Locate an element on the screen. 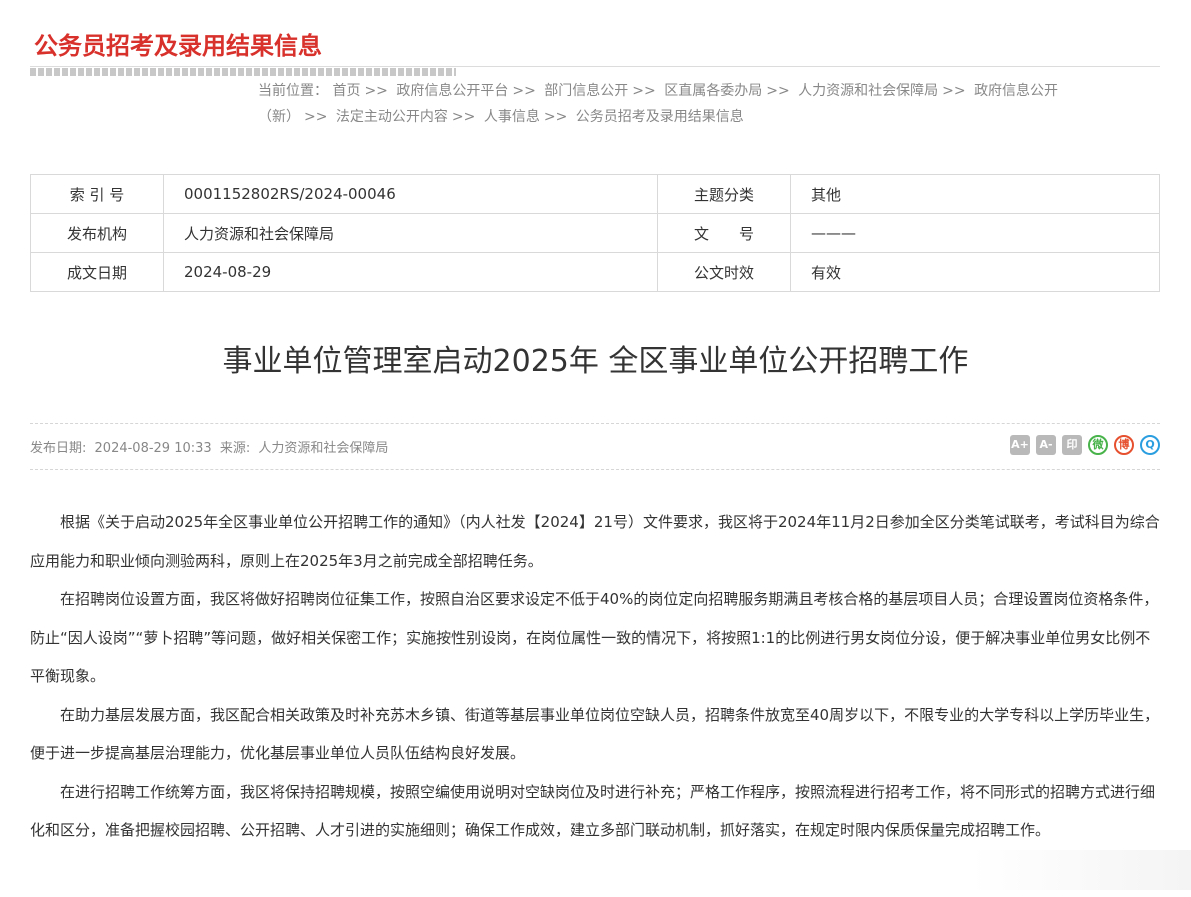 This screenshot has height=897, width=1191. breadcrumb-current: 公务员招考及录用结果信息 is located at coordinates (660, 117).